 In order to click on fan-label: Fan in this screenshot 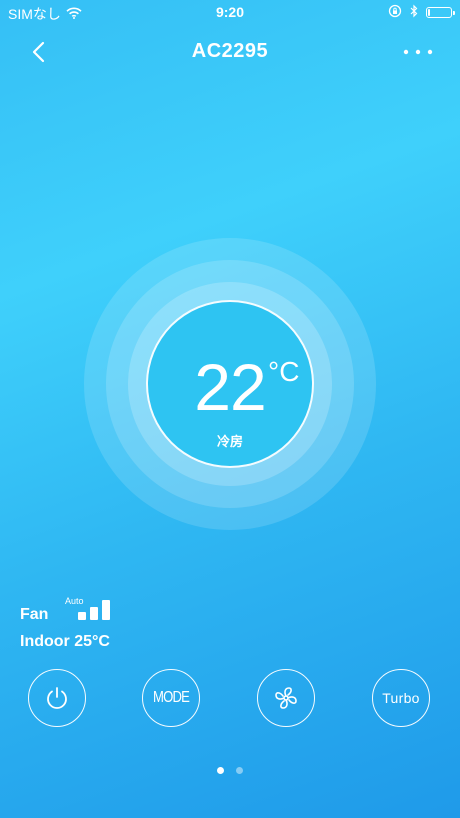, I will do `click(34, 614)`.